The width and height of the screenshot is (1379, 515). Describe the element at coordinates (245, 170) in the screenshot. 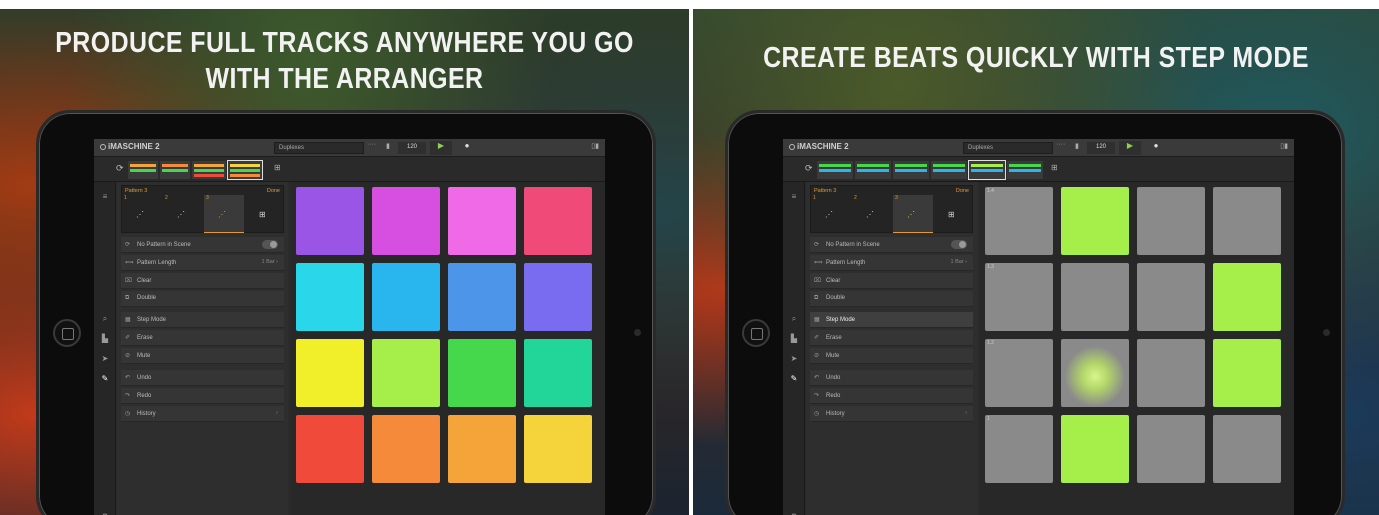

I see `scene-4-selected` at that location.